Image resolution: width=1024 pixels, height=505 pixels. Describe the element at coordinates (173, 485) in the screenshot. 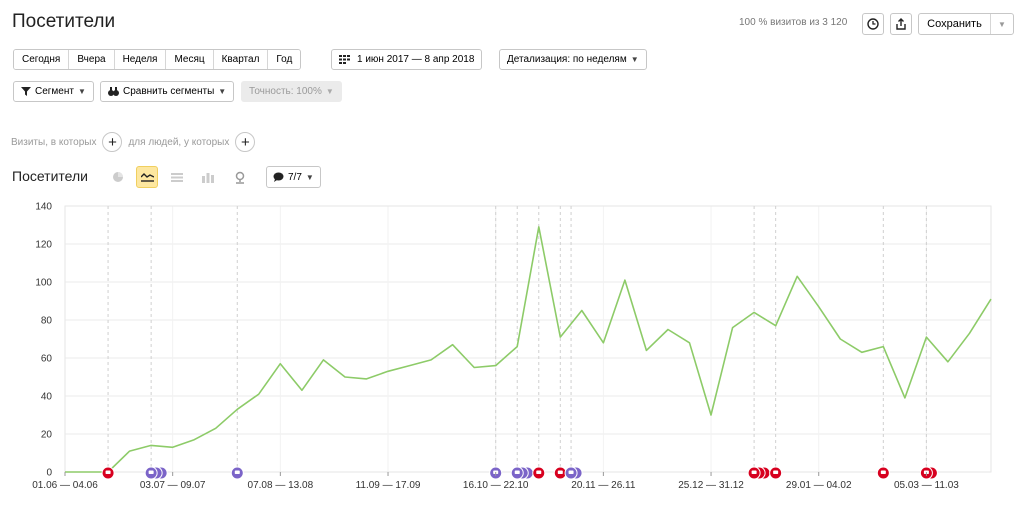

I see `x-tick-label: 03.07 — 09.07` at that location.